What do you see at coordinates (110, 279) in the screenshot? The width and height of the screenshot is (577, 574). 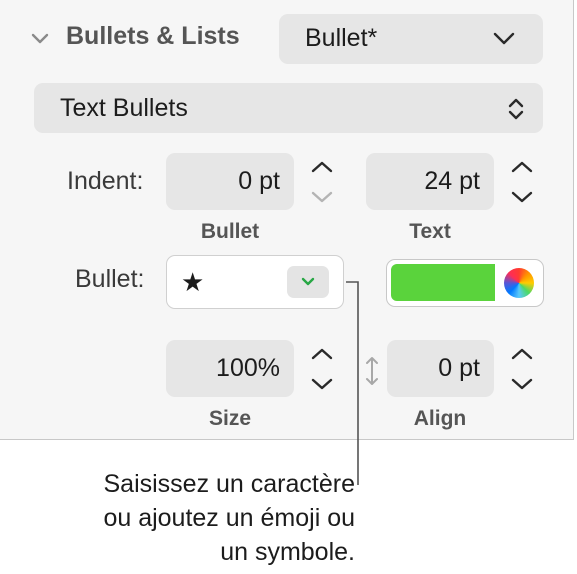 I see `bullet-label: Bullet:` at bounding box center [110, 279].